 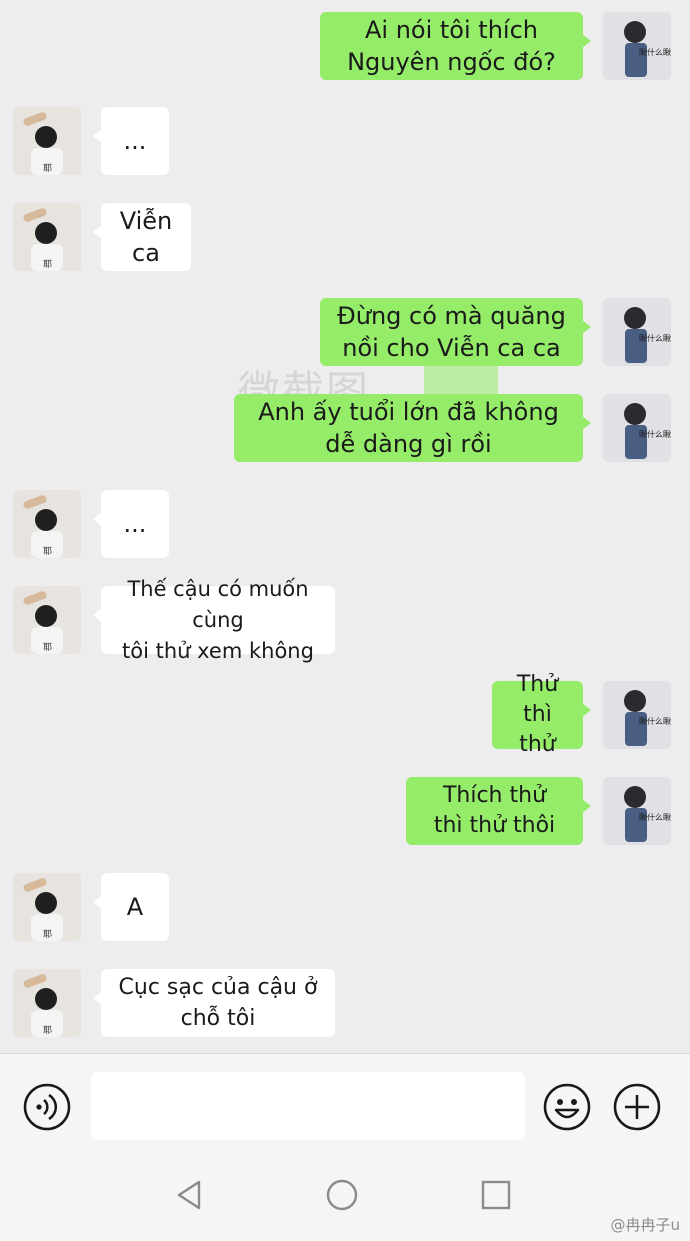 I want to click on message-bubble: Viễn ca, so click(x=142, y=237).